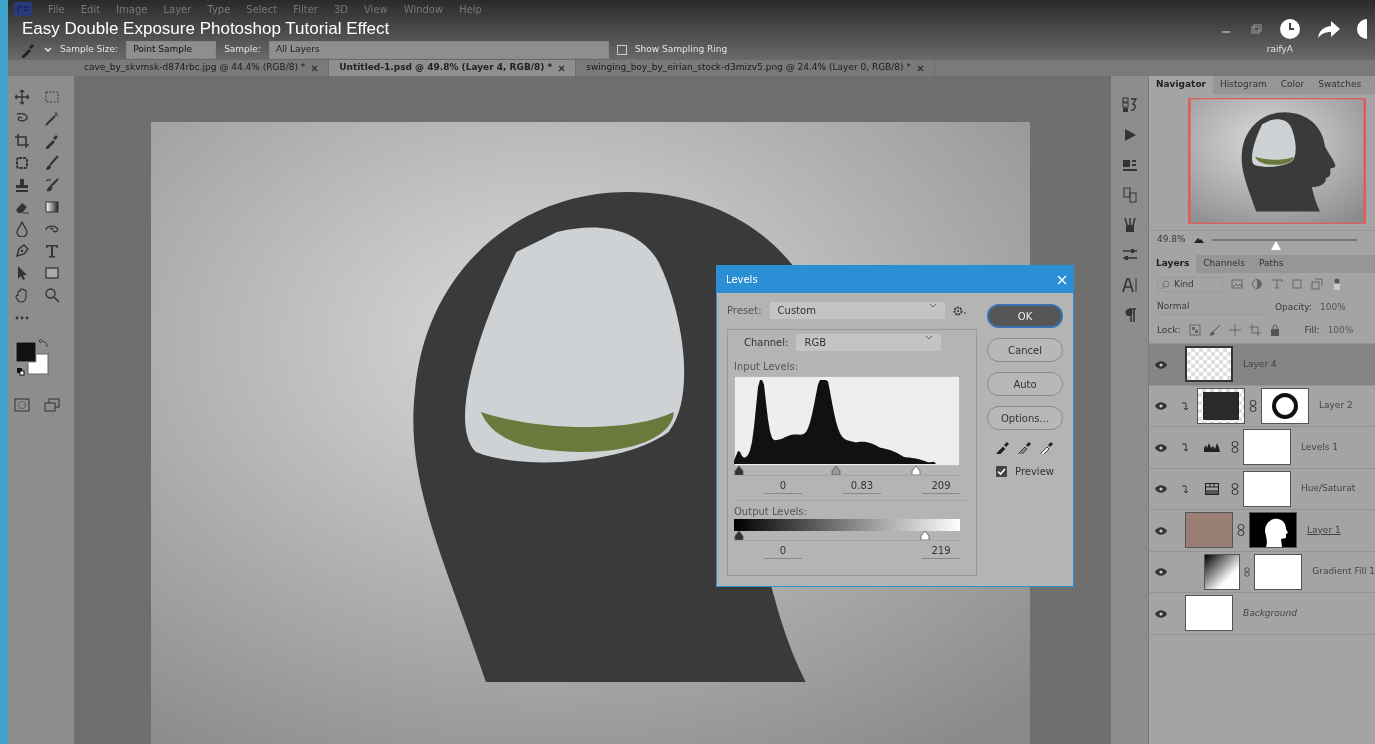  I want to click on fill-field: 100%, so click(1340, 330).